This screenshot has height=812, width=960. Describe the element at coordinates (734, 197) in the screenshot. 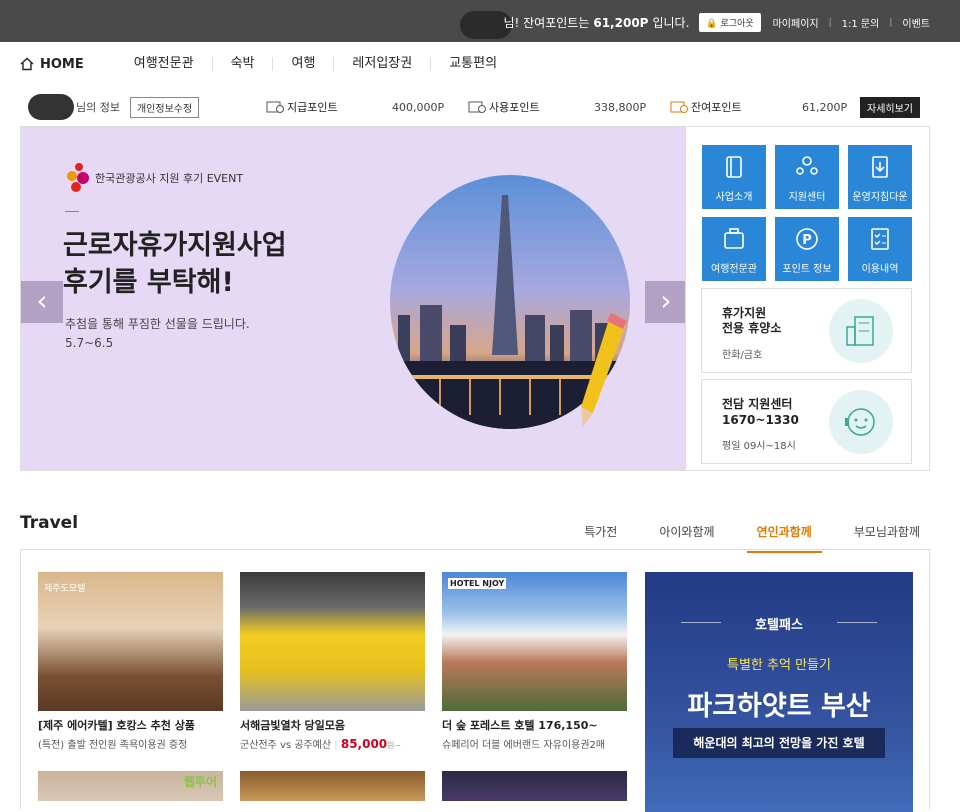

I see `quick-label: 사업소개` at that location.